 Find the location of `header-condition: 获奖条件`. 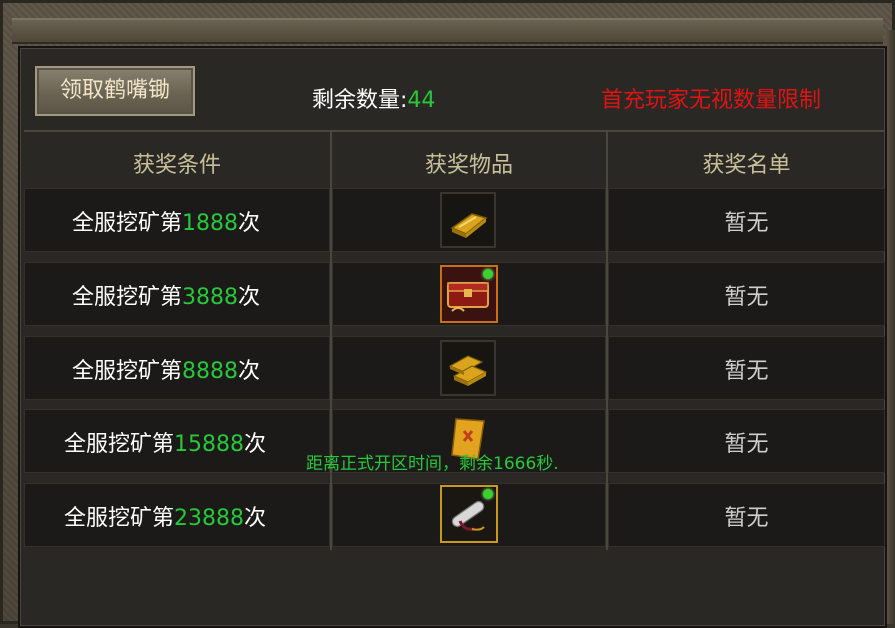

header-condition: 获奖条件 is located at coordinates (176, 165).